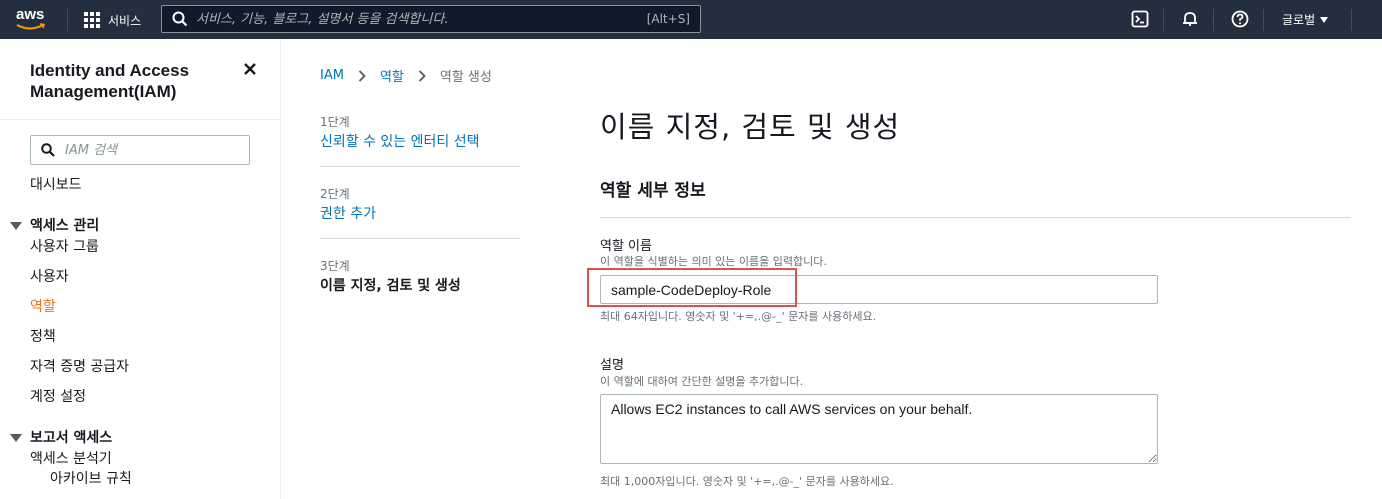 The height and width of the screenshot is (499, 1382). I want to click on step-2-label: 2단계, so click(335, 194).